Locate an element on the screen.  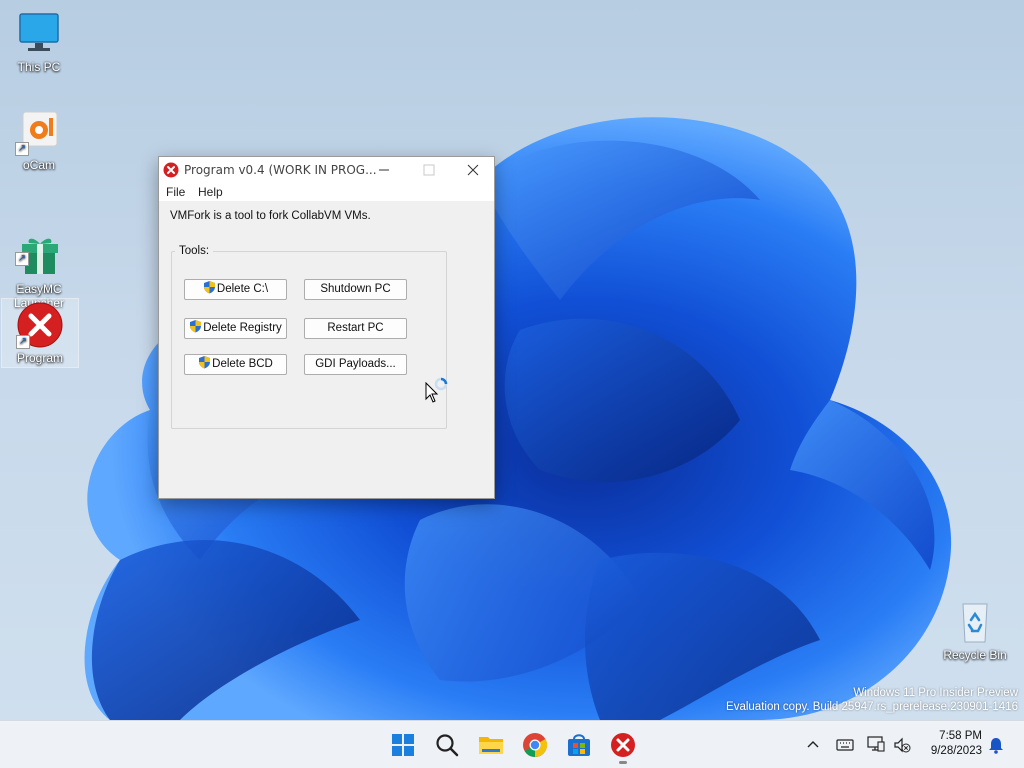
tools-groupbox is located at coordinates (309, 340).